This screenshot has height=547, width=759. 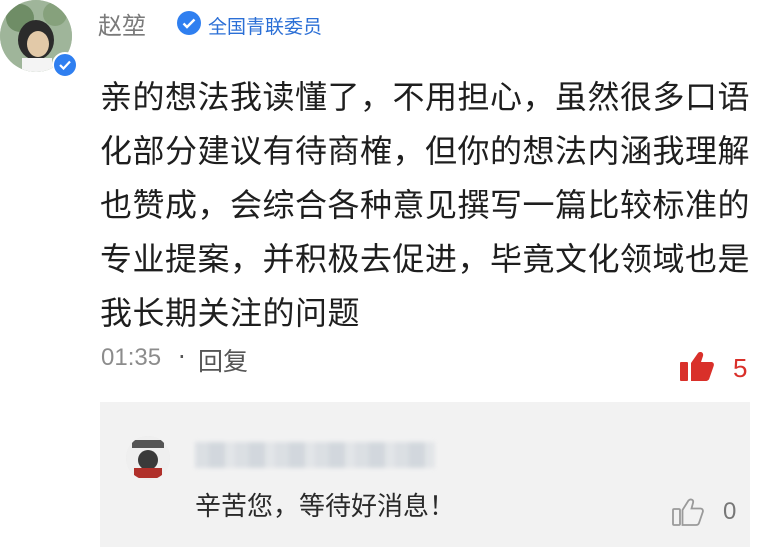 I want to click on reply-like-count: 0, so click(x=730, y=511).